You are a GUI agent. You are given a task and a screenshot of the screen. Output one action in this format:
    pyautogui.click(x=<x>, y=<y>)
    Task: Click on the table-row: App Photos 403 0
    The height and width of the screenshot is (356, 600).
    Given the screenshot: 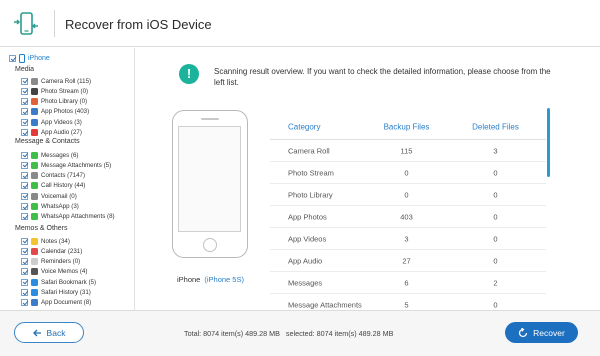 What is the action you would take?
    pyautogui.click(x=408, y=217)
    